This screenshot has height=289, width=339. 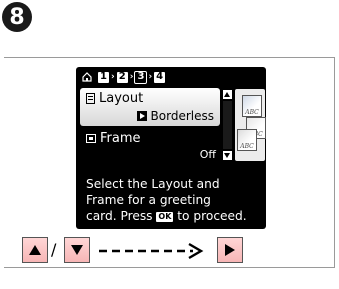 I want to click on up-button, so click(x=35, y=250).